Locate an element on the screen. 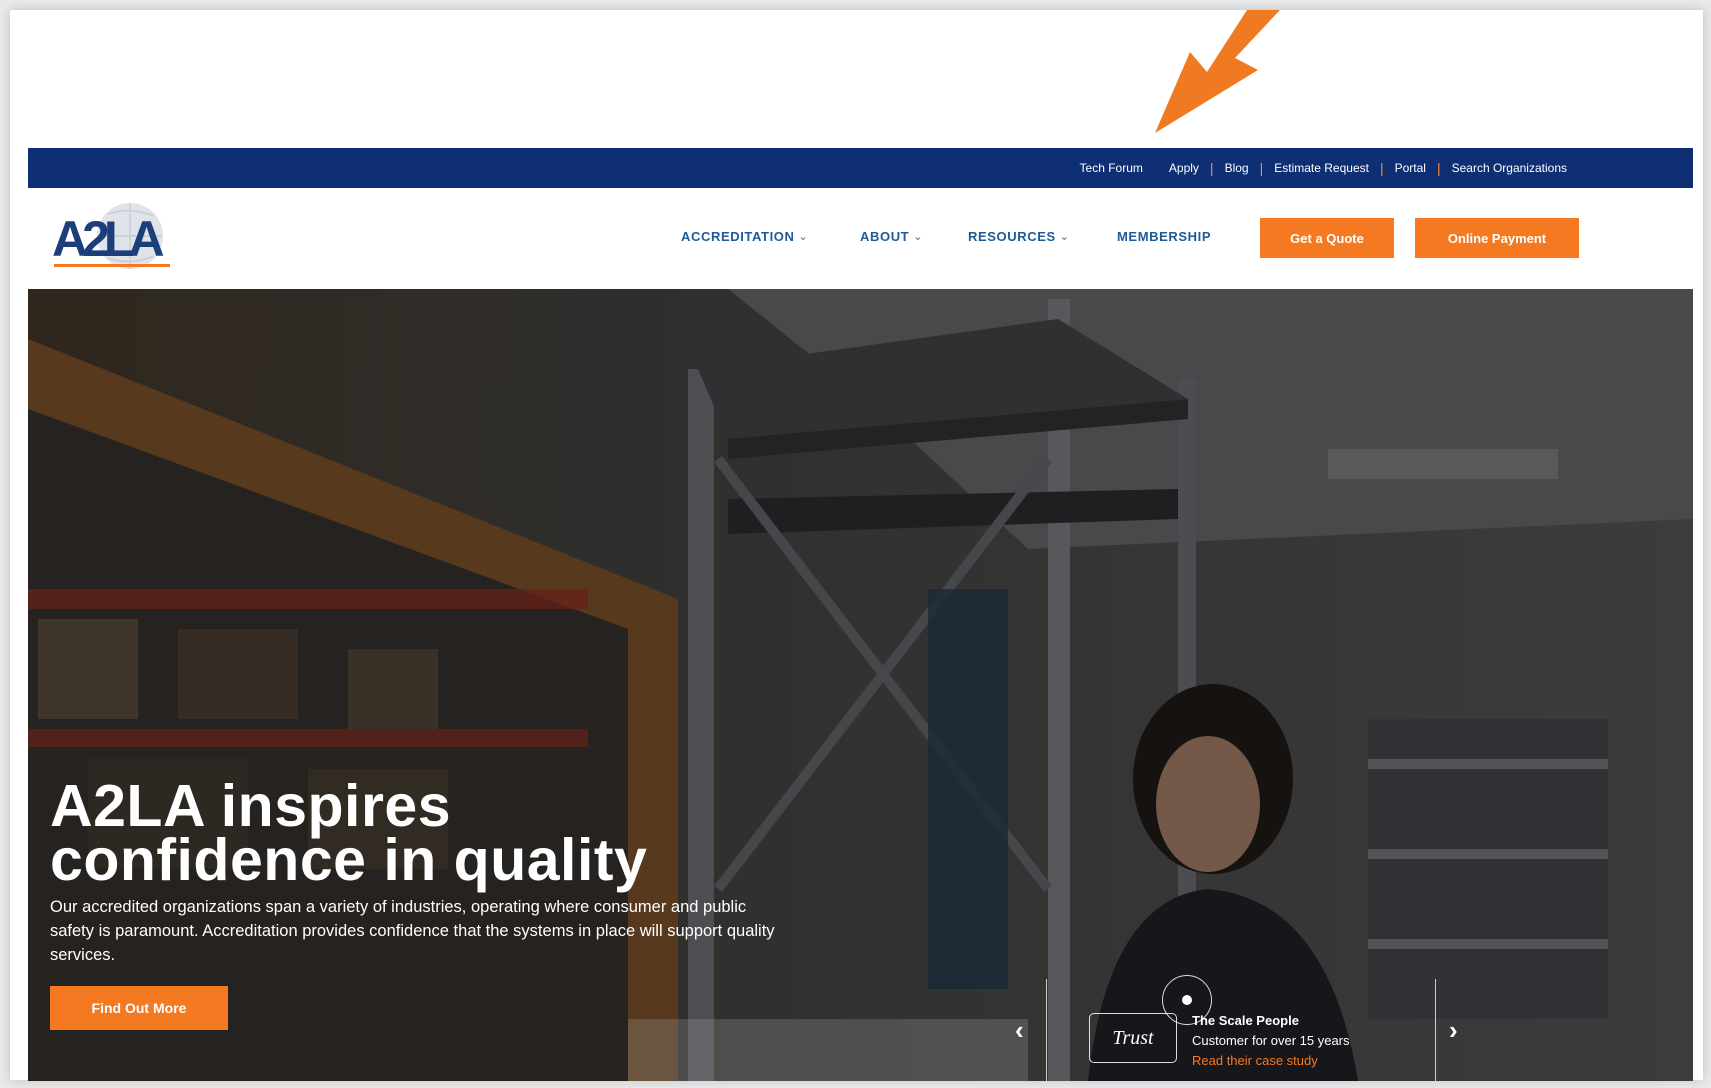  nav-membership: MEMBERSHIP is located at coordinates (1164, 236).